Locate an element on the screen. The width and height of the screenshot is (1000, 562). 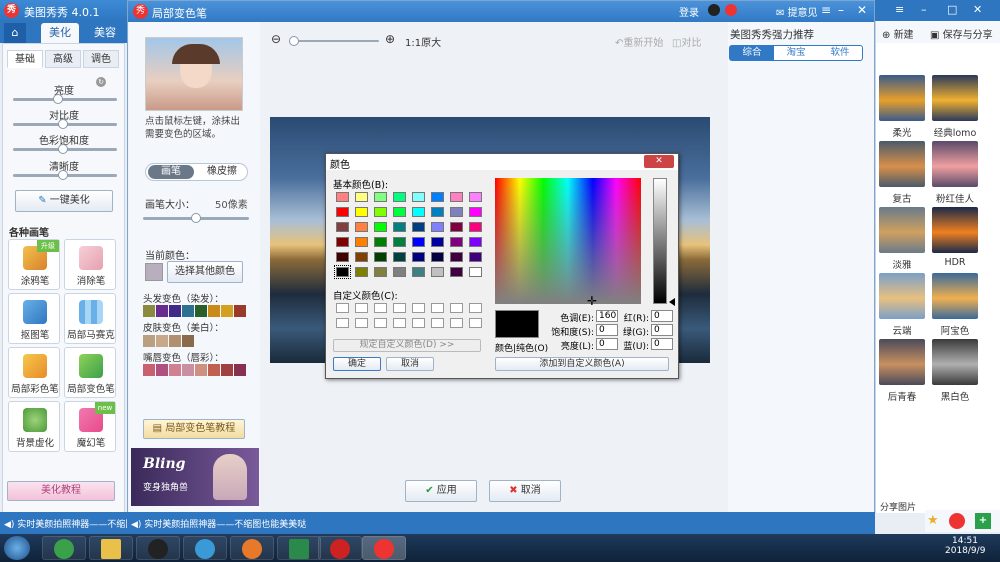
tab-software: 软件 is located at coordinates (840, 53).